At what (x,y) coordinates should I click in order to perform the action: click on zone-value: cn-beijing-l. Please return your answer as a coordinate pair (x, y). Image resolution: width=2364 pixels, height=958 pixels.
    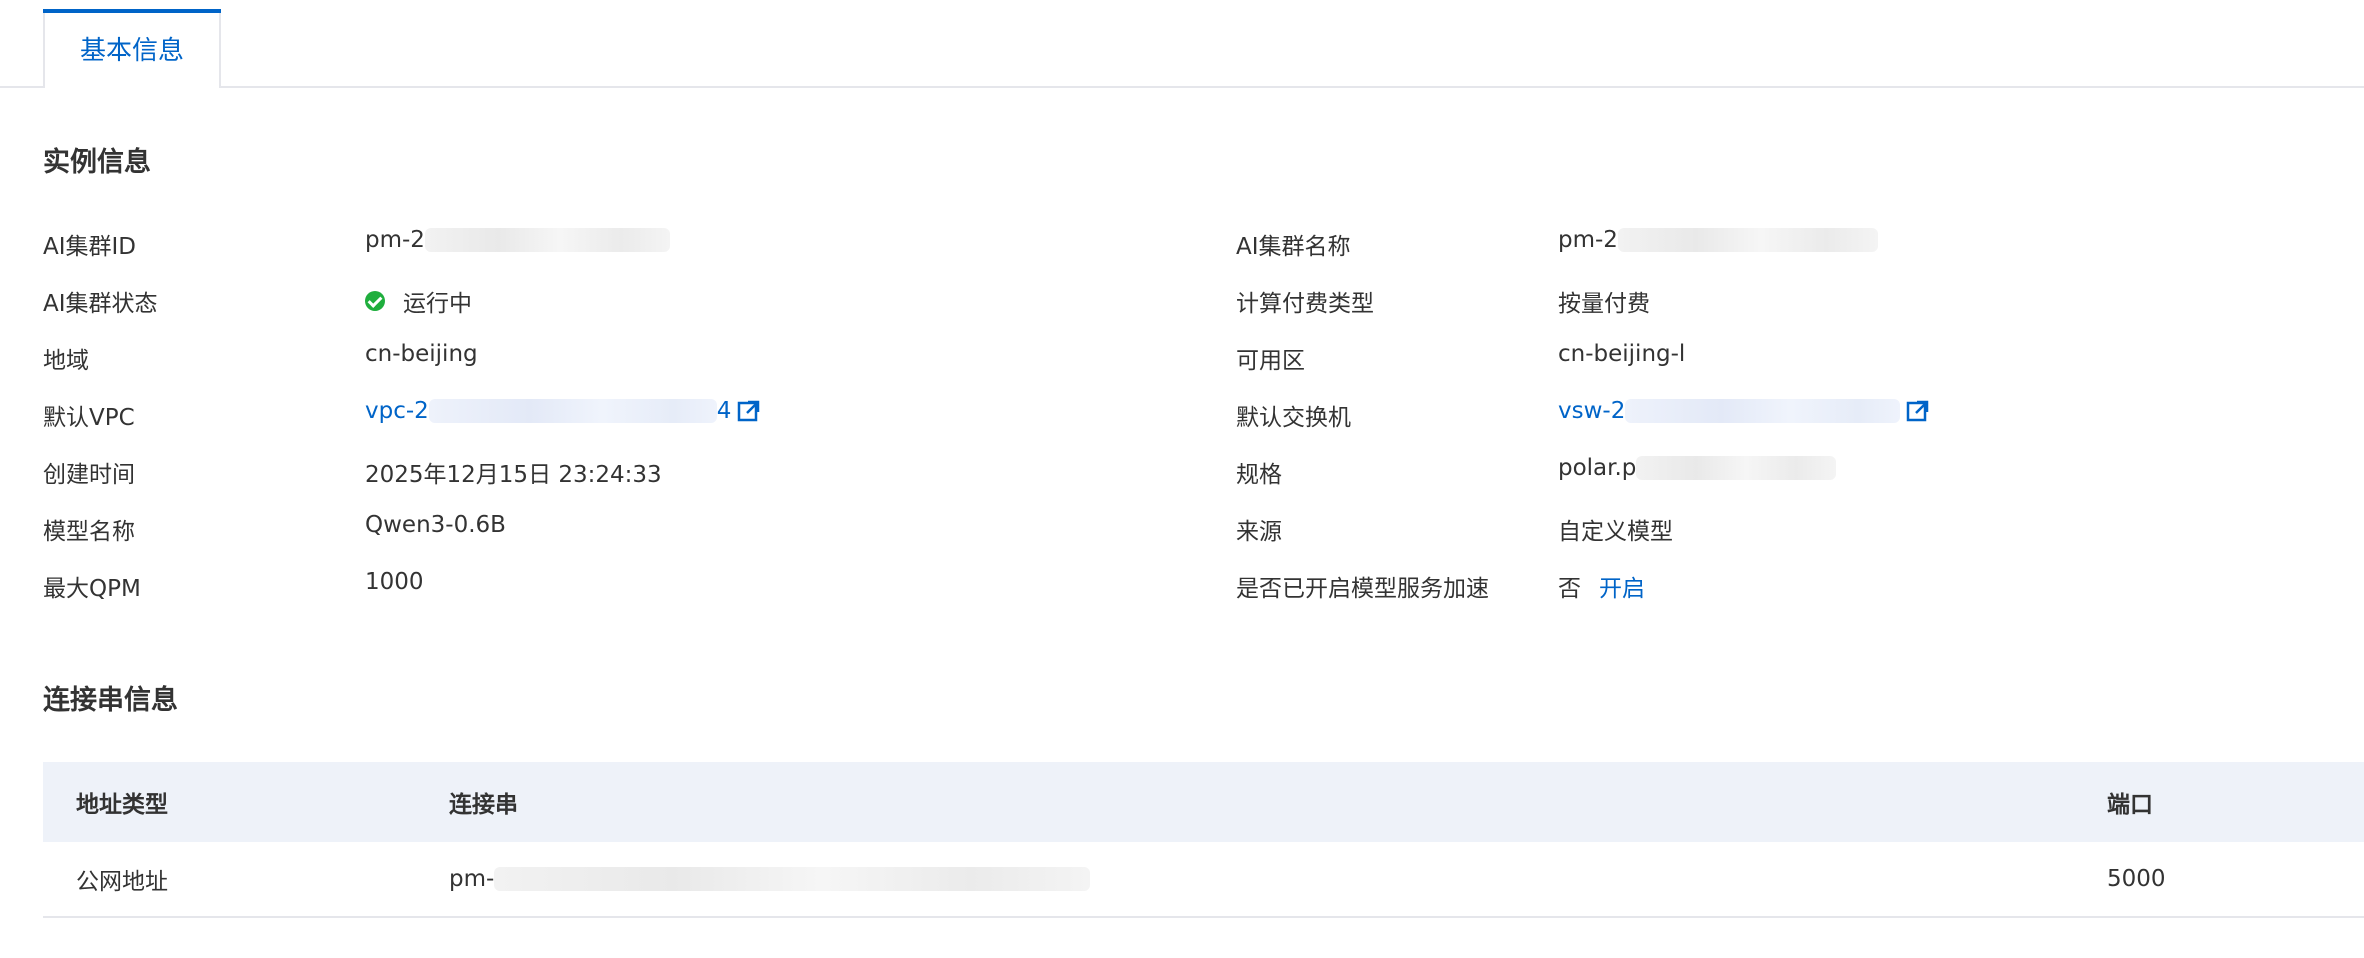
    Looking at the image, I should click on (1622, 354).